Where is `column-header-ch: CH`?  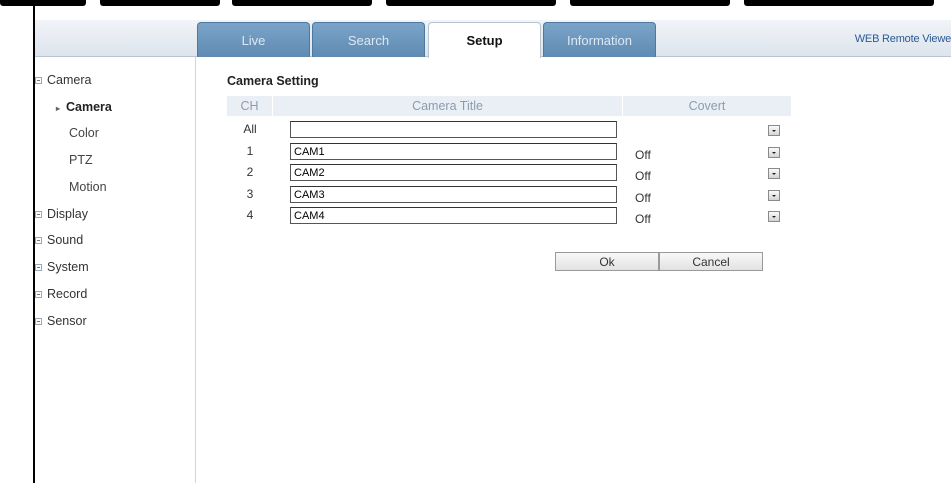 column-header-ch: CH is located at coordinates (250, 106).